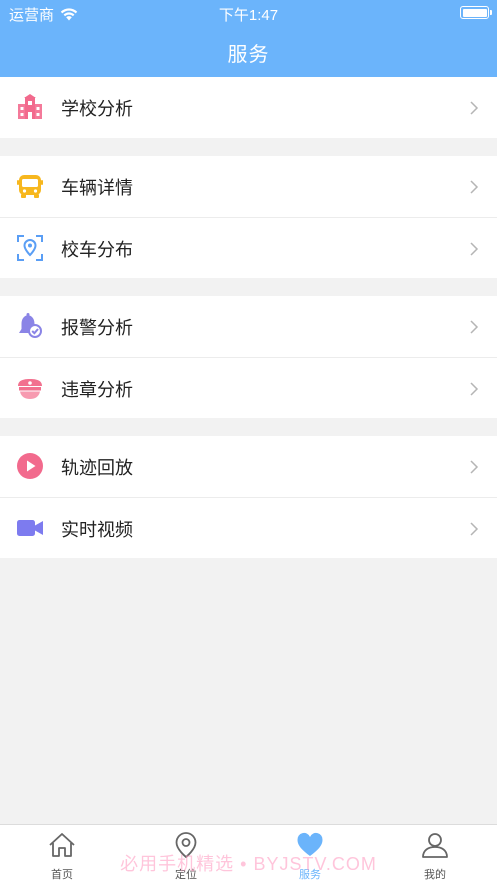 This screenshot has width=497, height=883. Describe the element at coordinates (30, 528) in the screenshot. I see `video-camera-icon` at that location.